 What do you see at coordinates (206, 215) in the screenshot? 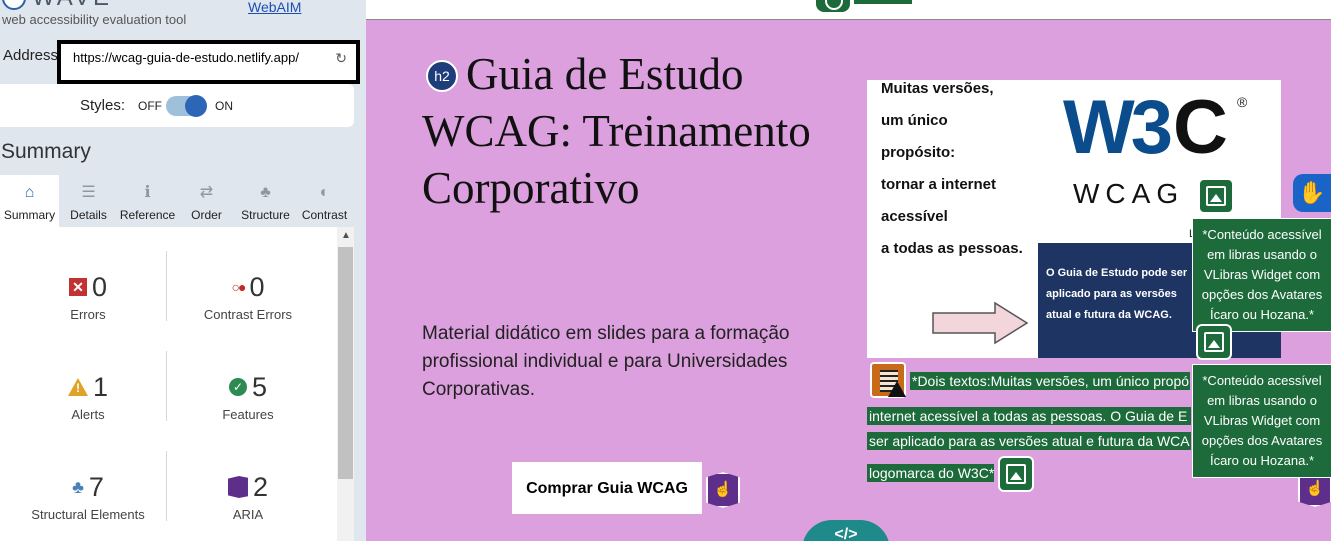
I see `tab-order-label: Order` at bounding box center [206, 215].